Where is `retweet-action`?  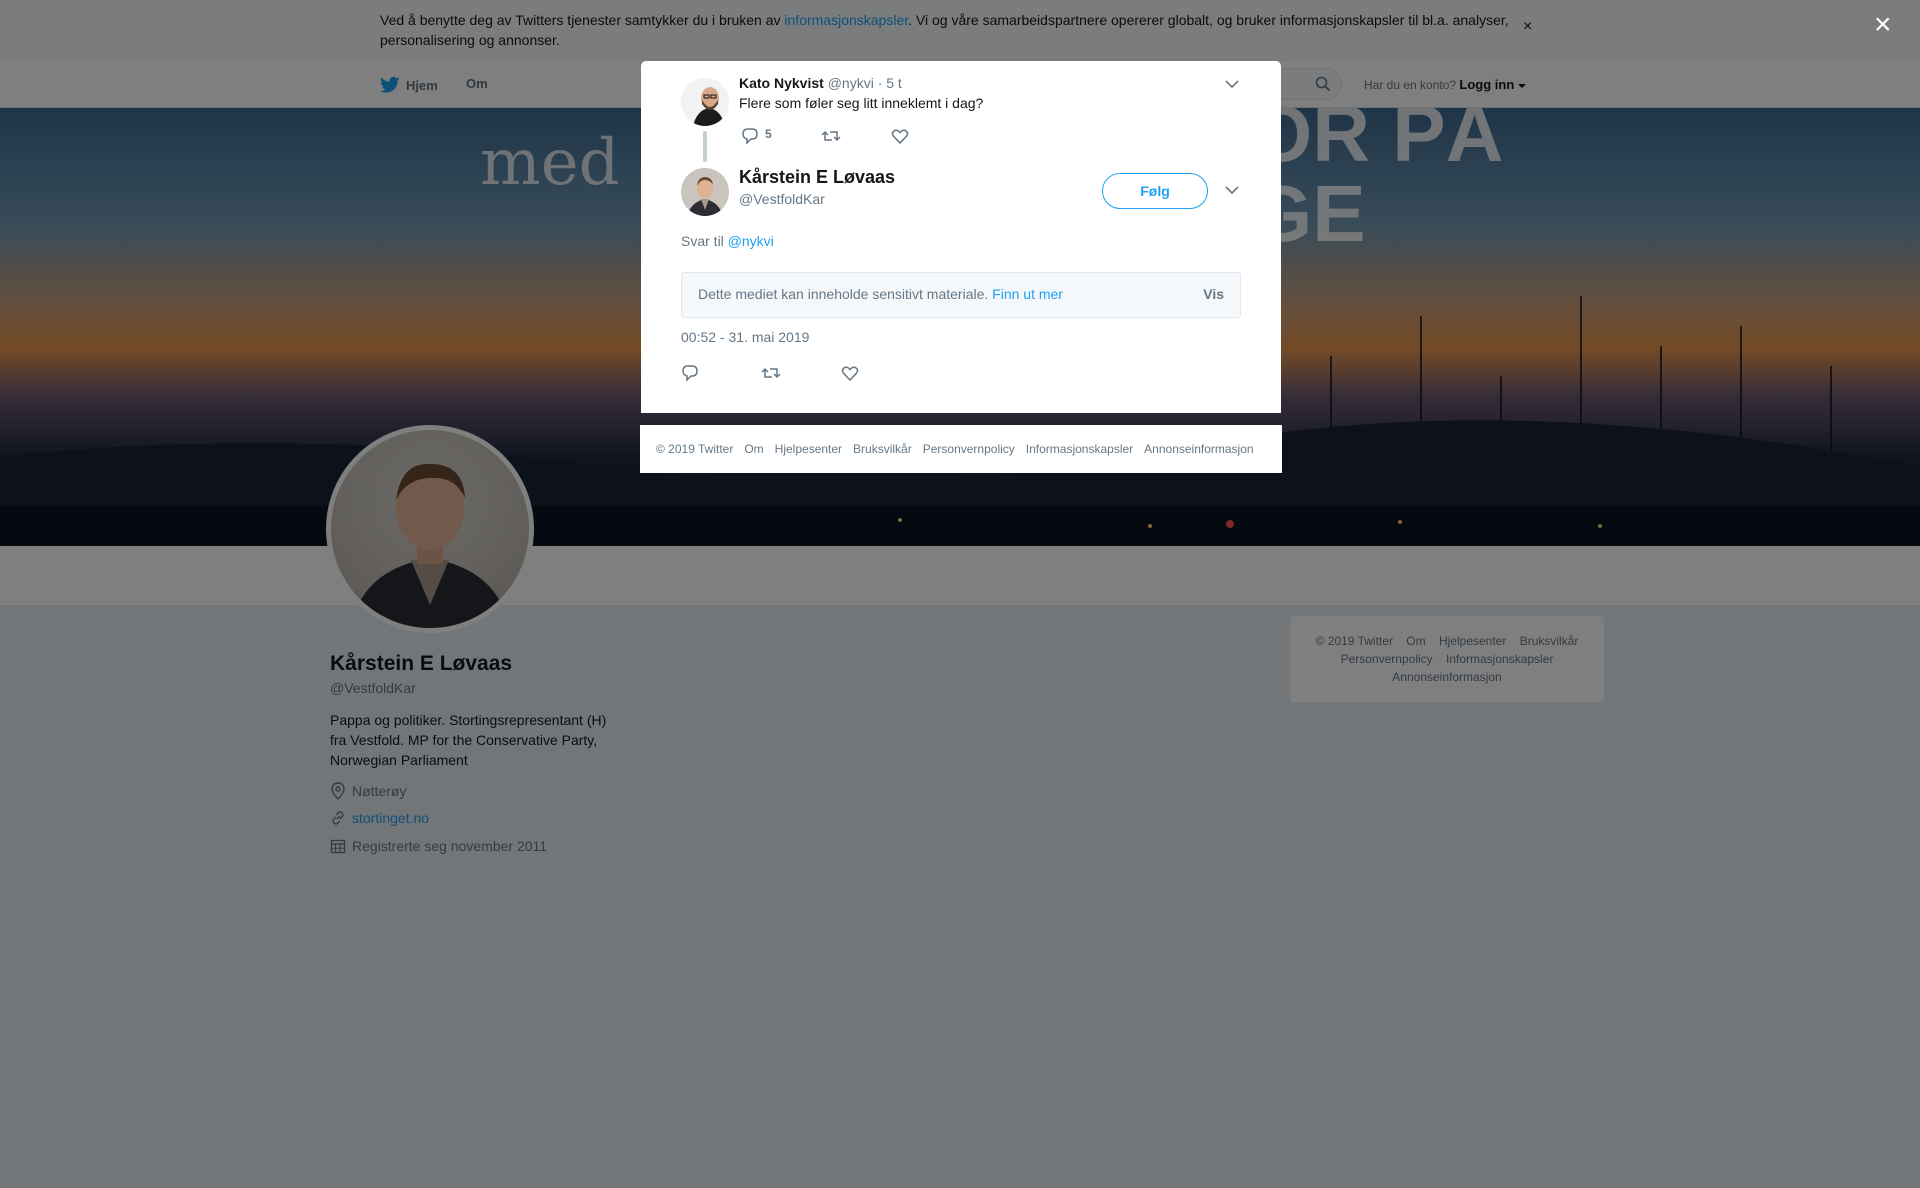
retweet-action is located at coordinates (801, 373).